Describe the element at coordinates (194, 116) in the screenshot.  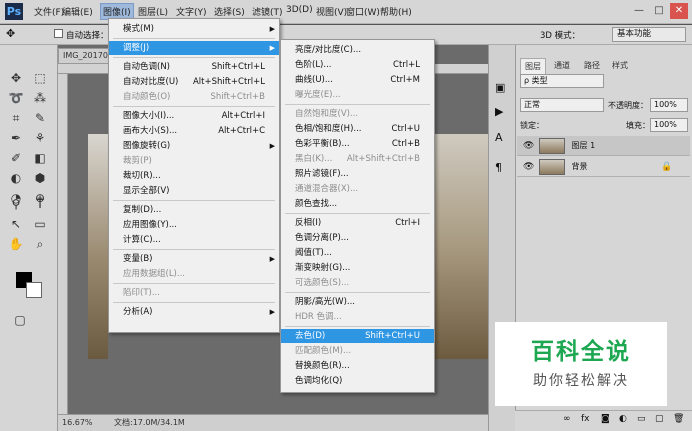
I see `image-menu-item: 图像大小(I)... Alt+Ctrl+I` at that location.